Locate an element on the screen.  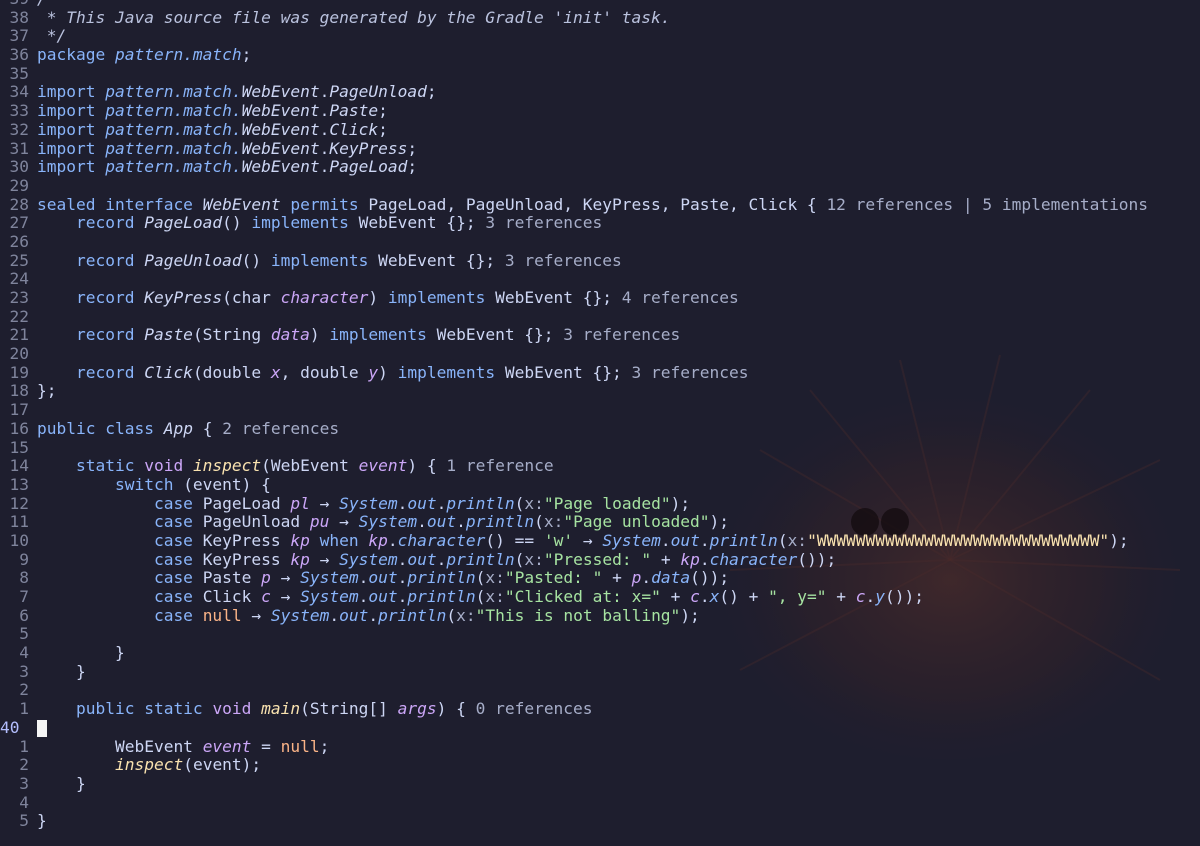
code-line: 22 is located at coordinates (600, 317).